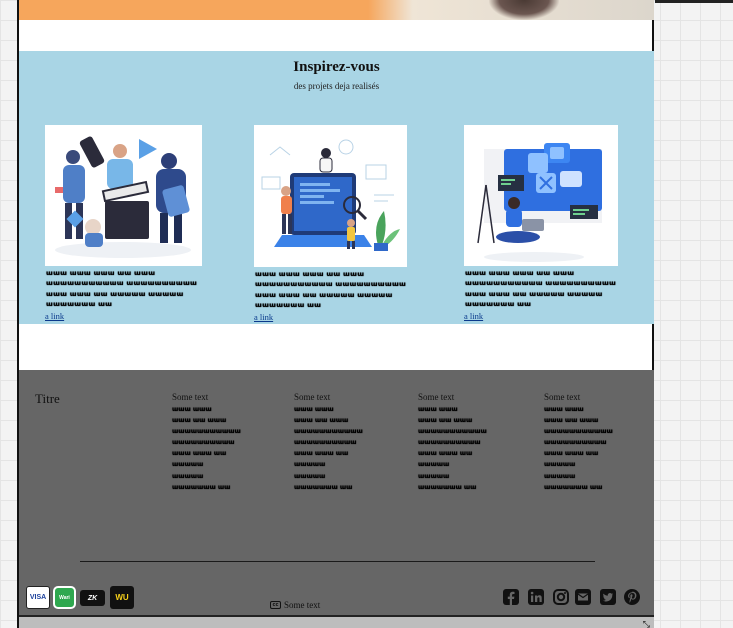  Describe the element at coordinates (632, 597) in the screenshot. I see `pinterest-icon` at that location.